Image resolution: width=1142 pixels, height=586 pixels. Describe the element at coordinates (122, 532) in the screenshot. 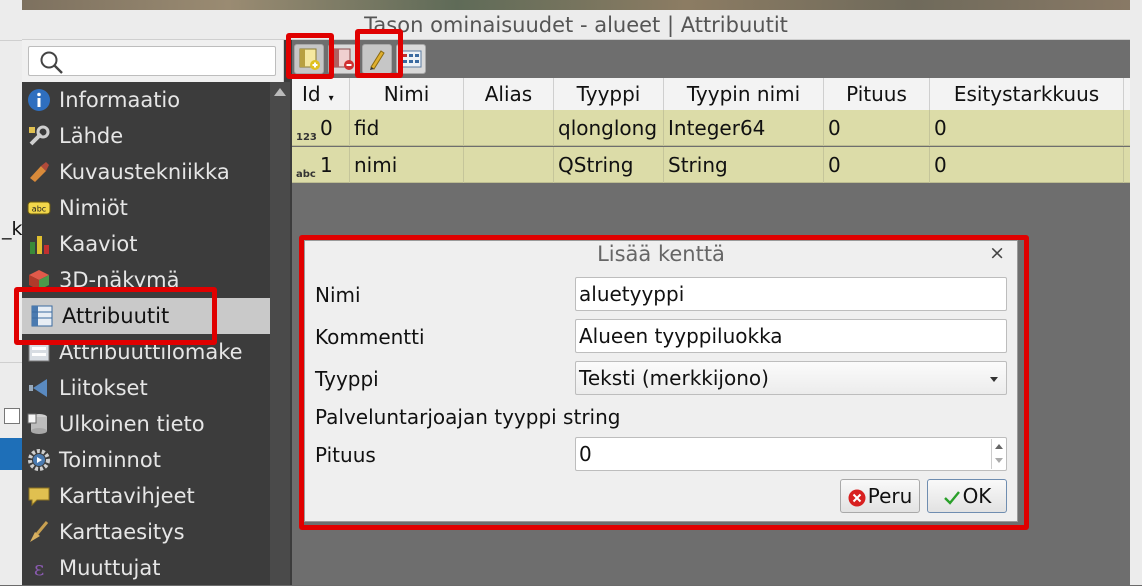

I see `sidebar-item-label: Karttaesitys` at that location.